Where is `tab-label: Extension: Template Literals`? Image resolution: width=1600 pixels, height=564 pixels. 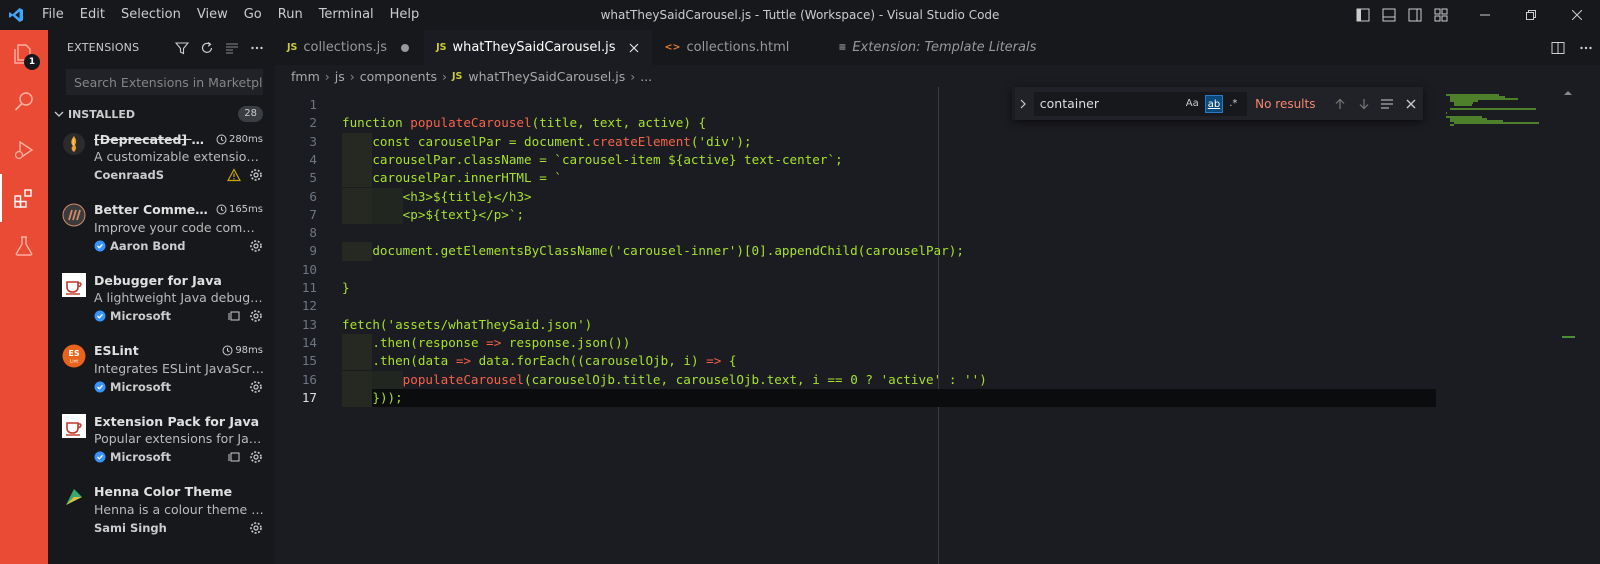 tab-label: Extension: Template Literals is located at coordinates (944, 47).